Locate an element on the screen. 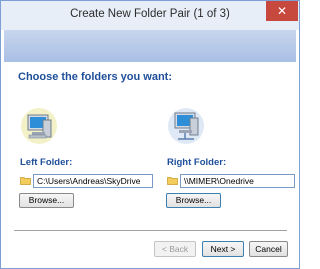 This screenshot has height=269, width=320. computer-icon is located at coordinates (39, 126).